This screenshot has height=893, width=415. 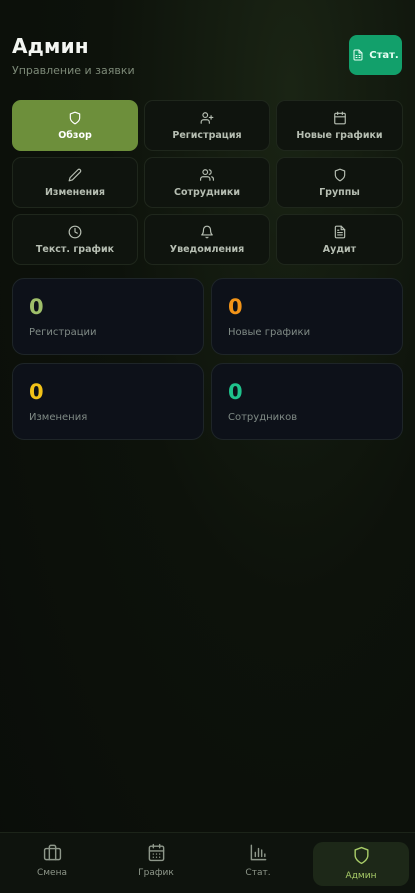 What do you see at coordinates (207, 135) in the screenshot?
I see `tab-label: Регистрация` at bounding box center [207, 135].